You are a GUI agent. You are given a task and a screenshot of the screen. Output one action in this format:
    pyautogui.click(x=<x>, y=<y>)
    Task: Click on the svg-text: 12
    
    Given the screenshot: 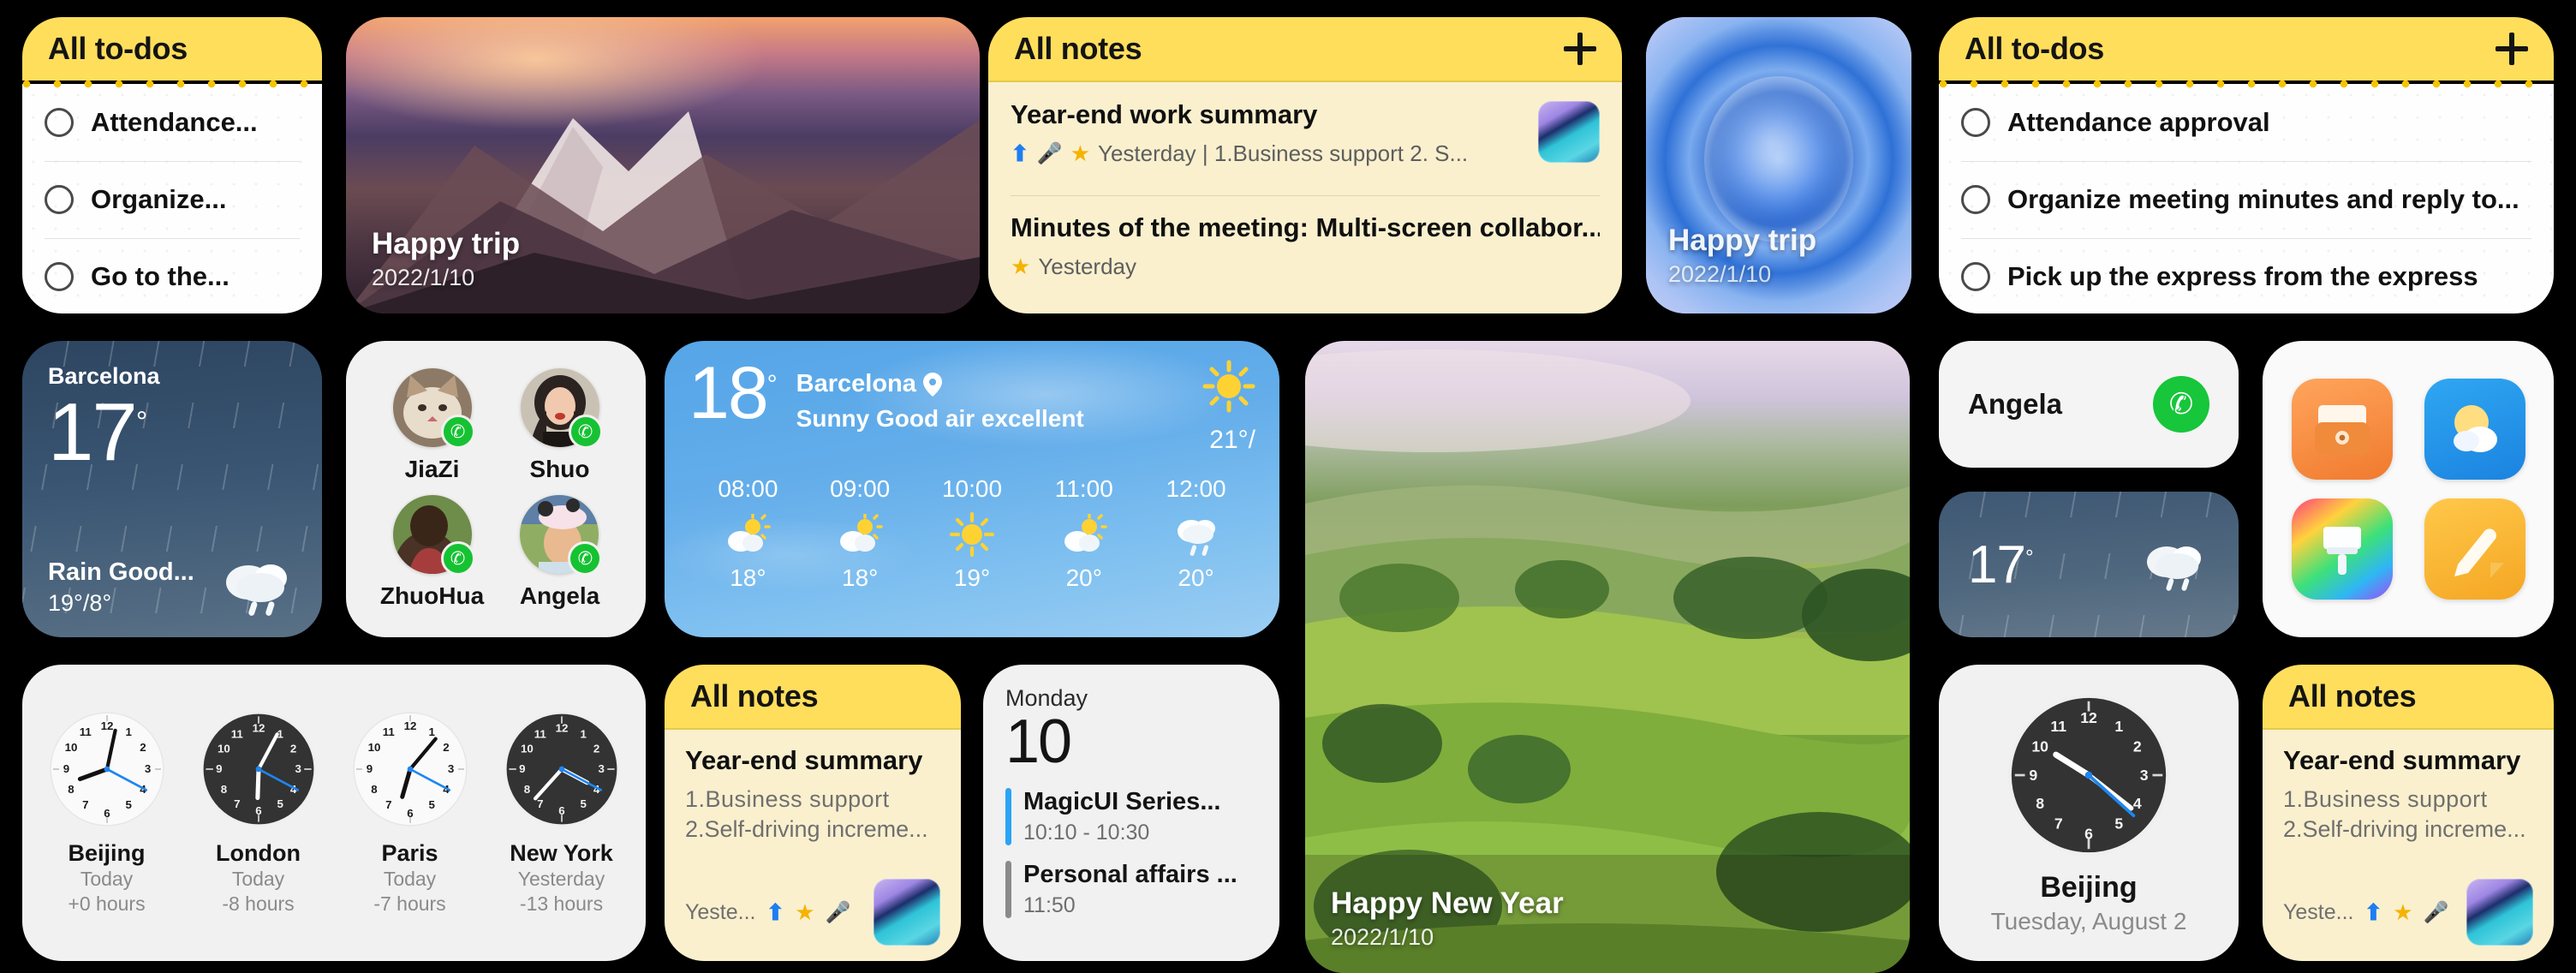 What is the action you would take?
    pyautogui.click(x=258, y=728)
    